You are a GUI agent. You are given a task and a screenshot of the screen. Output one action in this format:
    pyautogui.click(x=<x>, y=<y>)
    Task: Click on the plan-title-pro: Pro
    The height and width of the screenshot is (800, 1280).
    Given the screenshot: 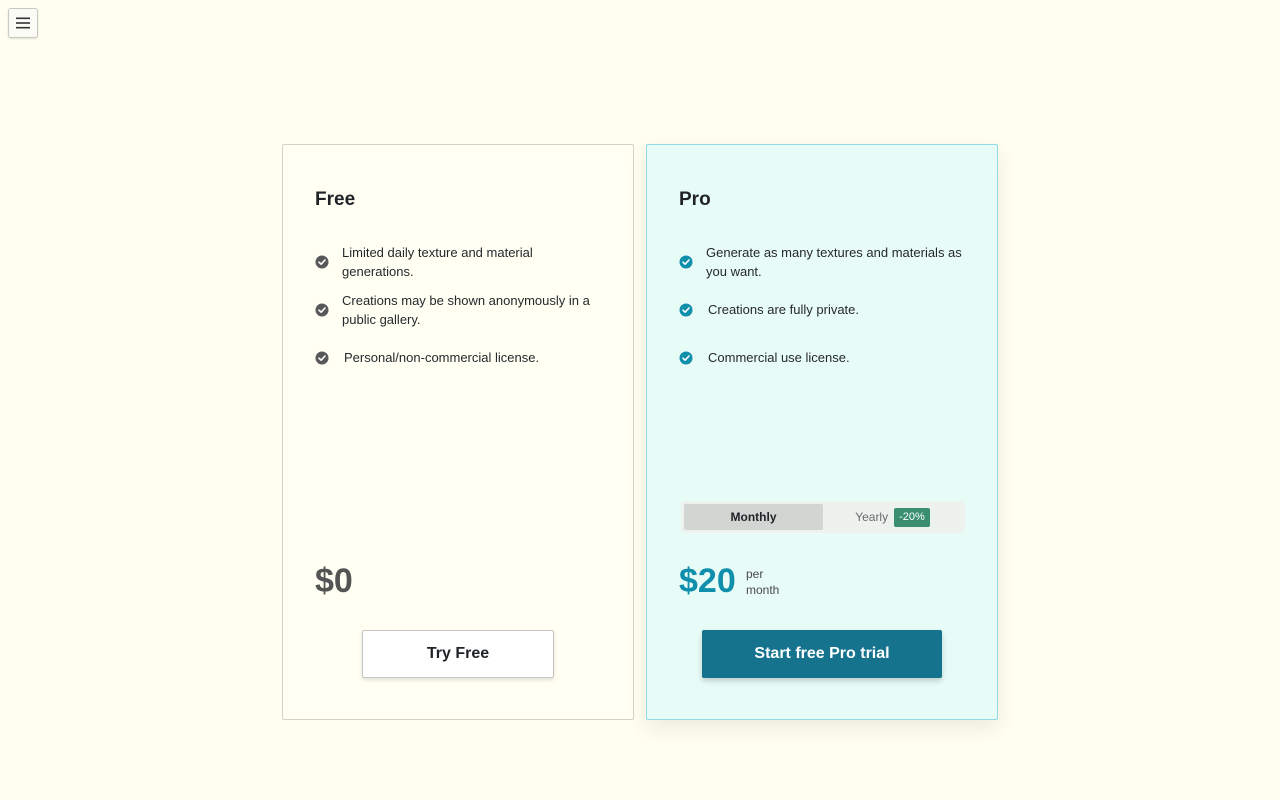 What is the action you would take?
    pyautogui.click(x=695, y=199)
    